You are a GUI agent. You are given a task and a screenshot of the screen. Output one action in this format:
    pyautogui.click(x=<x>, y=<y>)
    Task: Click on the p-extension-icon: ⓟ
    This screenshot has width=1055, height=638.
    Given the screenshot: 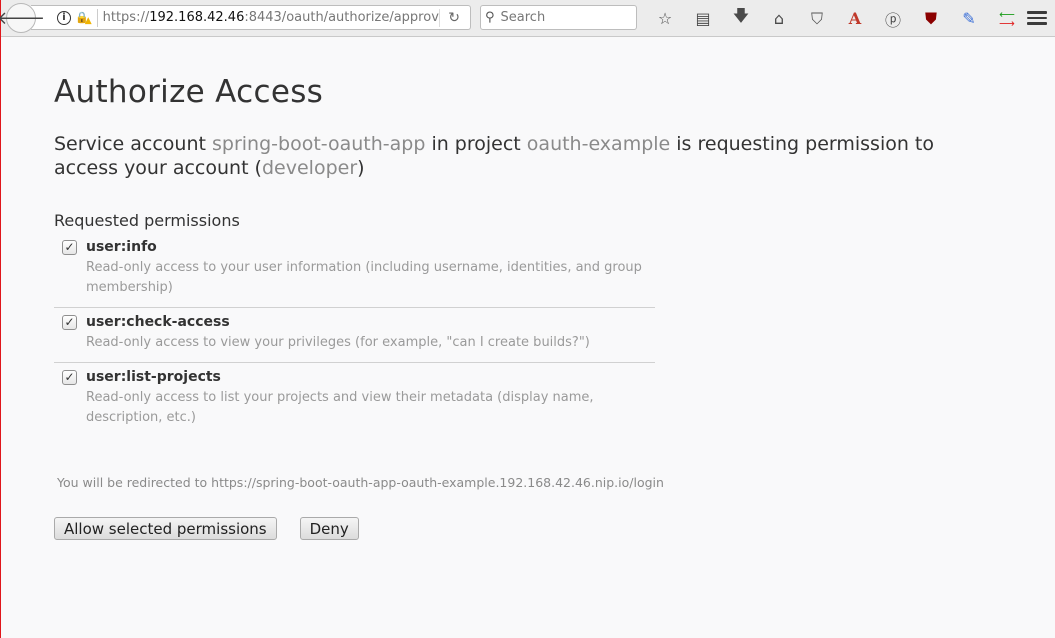 What is the action you would take?
    pyautogui.click(x=893, y=19)
    